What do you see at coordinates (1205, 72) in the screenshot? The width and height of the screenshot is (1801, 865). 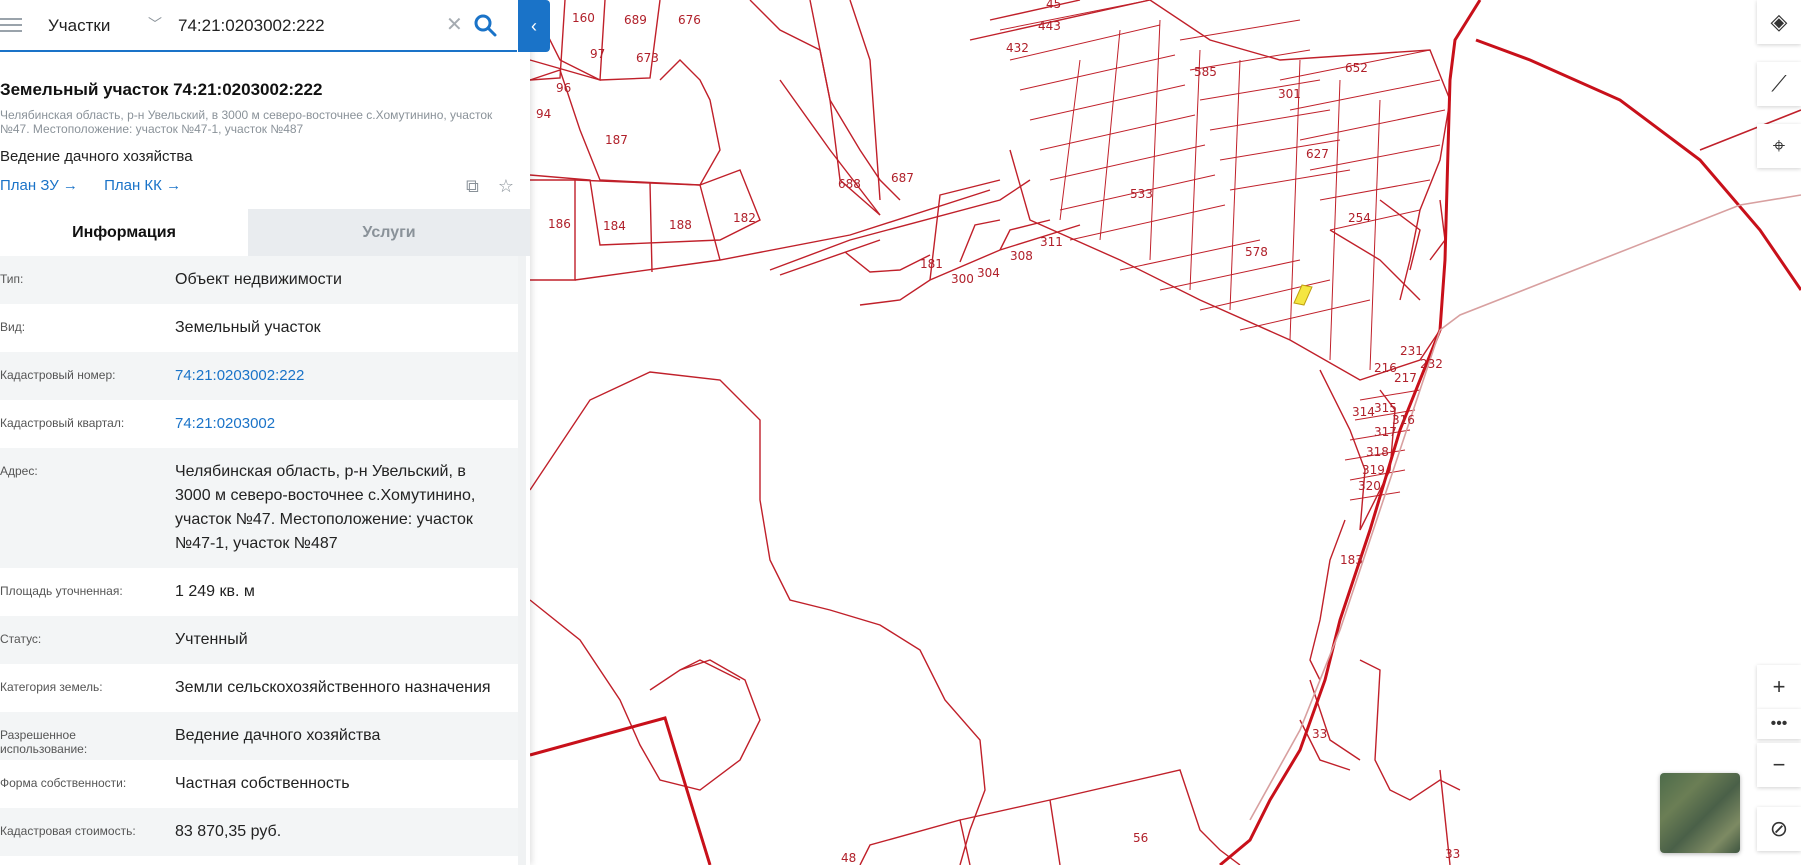 I see `map-label: 585` at bounding box center [1205, 72].